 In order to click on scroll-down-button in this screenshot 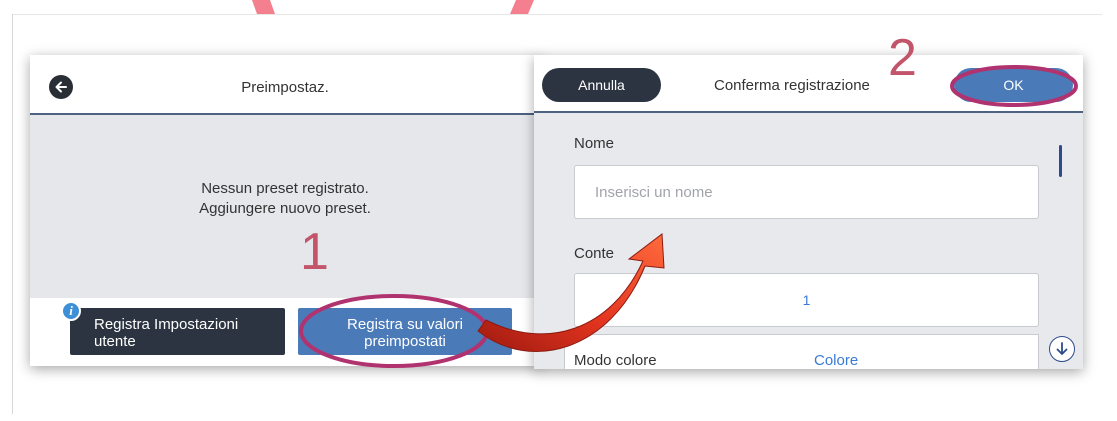, I will do `click(1062, 349)`.